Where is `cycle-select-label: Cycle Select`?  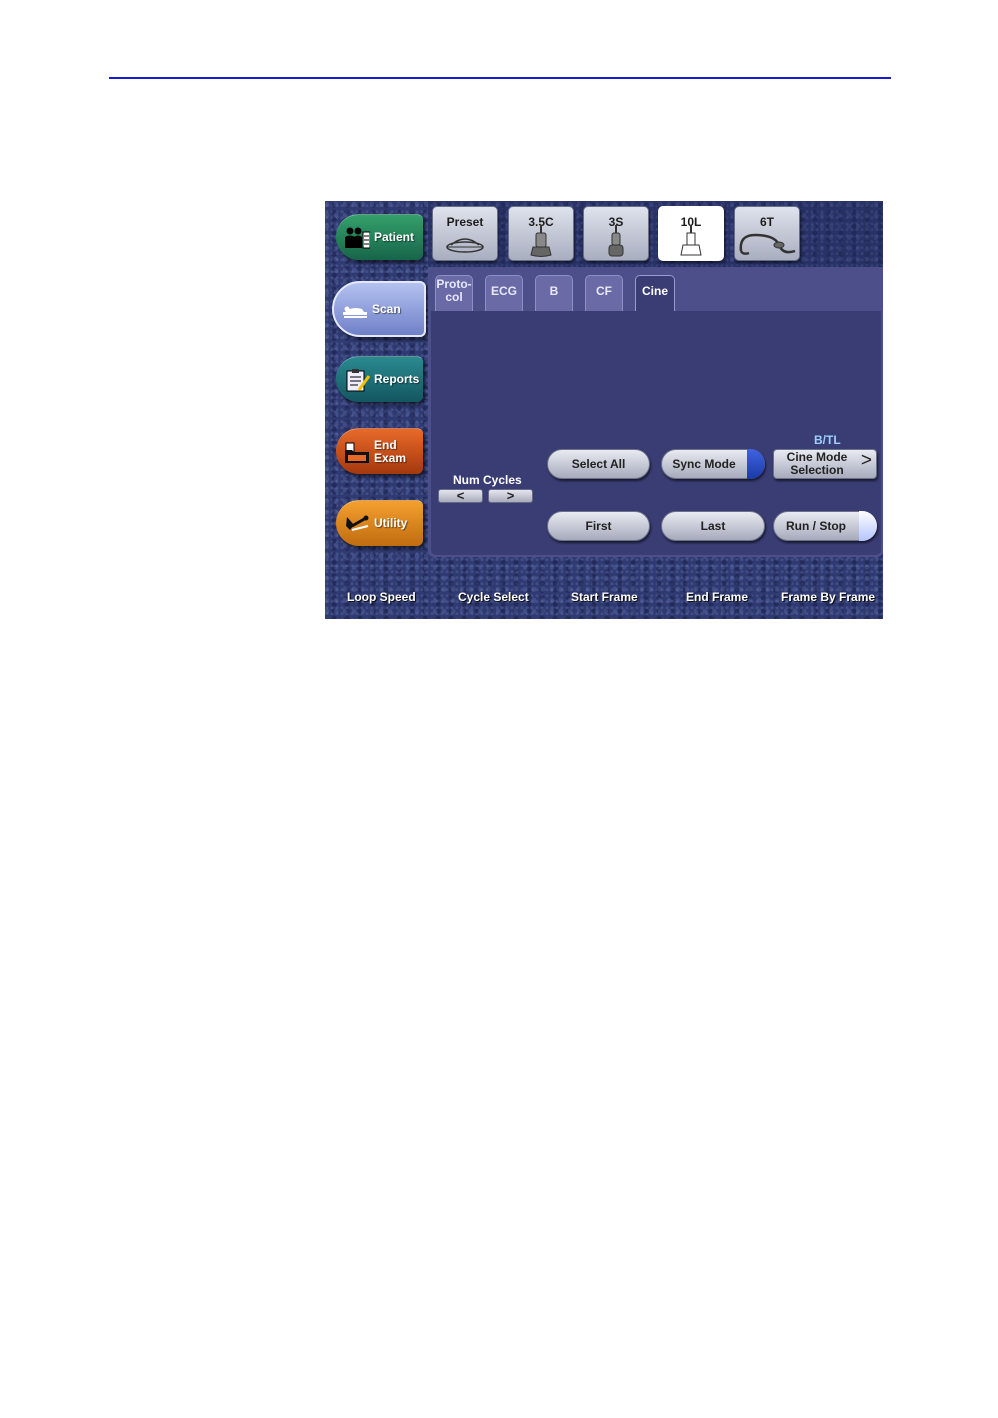 cycle-select-label: Cycle Select is located at coordinates (493, 597).